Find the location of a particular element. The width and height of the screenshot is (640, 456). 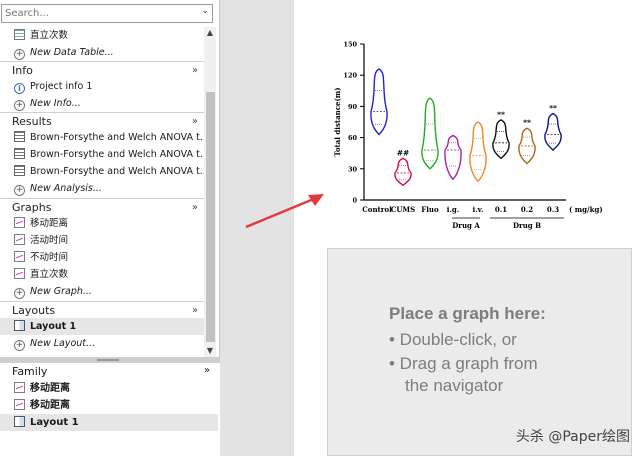

layout-icon is located at coordinates (19, 421).